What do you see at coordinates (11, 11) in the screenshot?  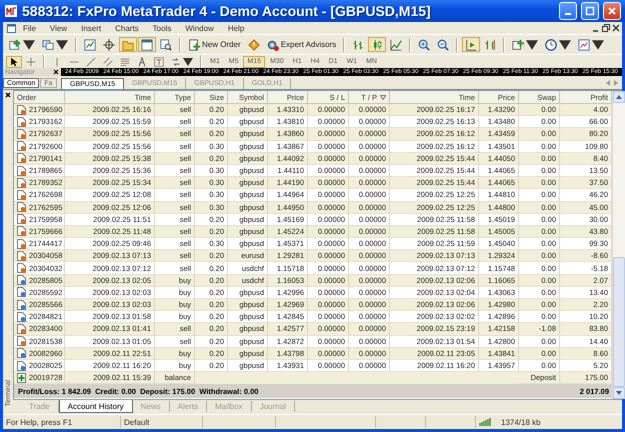 I see `app-icon` at bounding box center [11, 11].